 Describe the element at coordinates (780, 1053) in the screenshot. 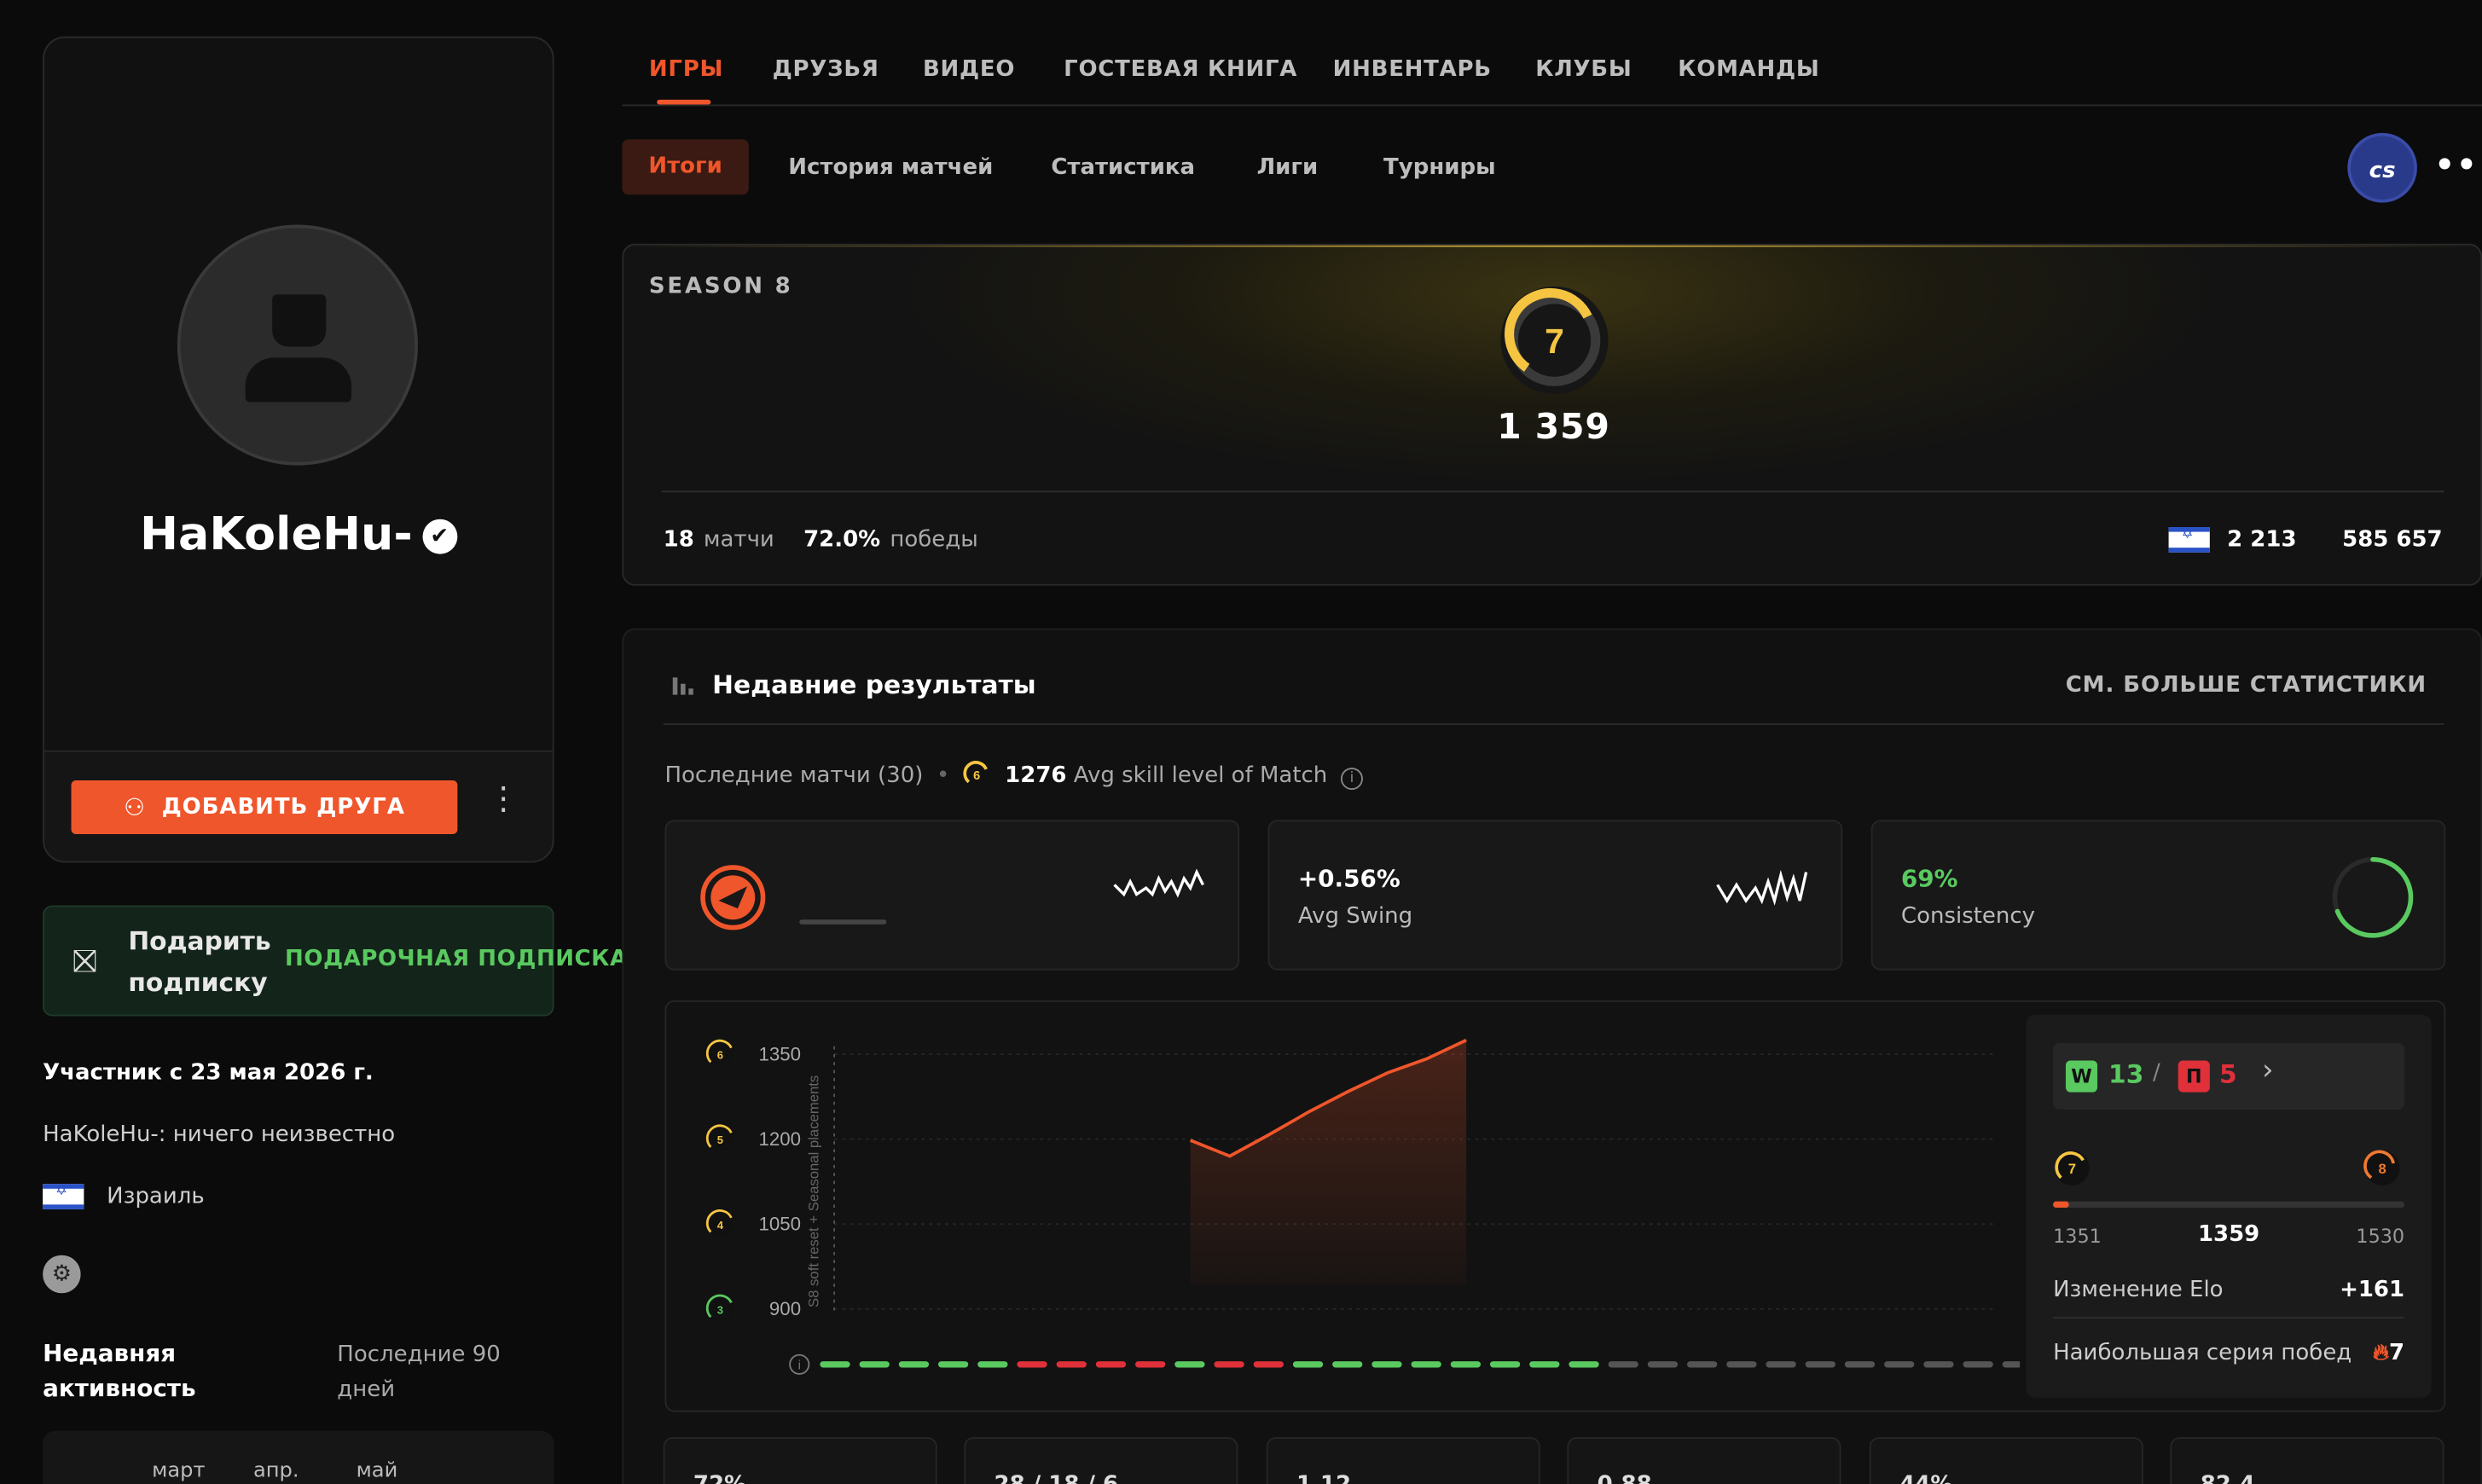

I see `y-tick-label: 1350` at that location.